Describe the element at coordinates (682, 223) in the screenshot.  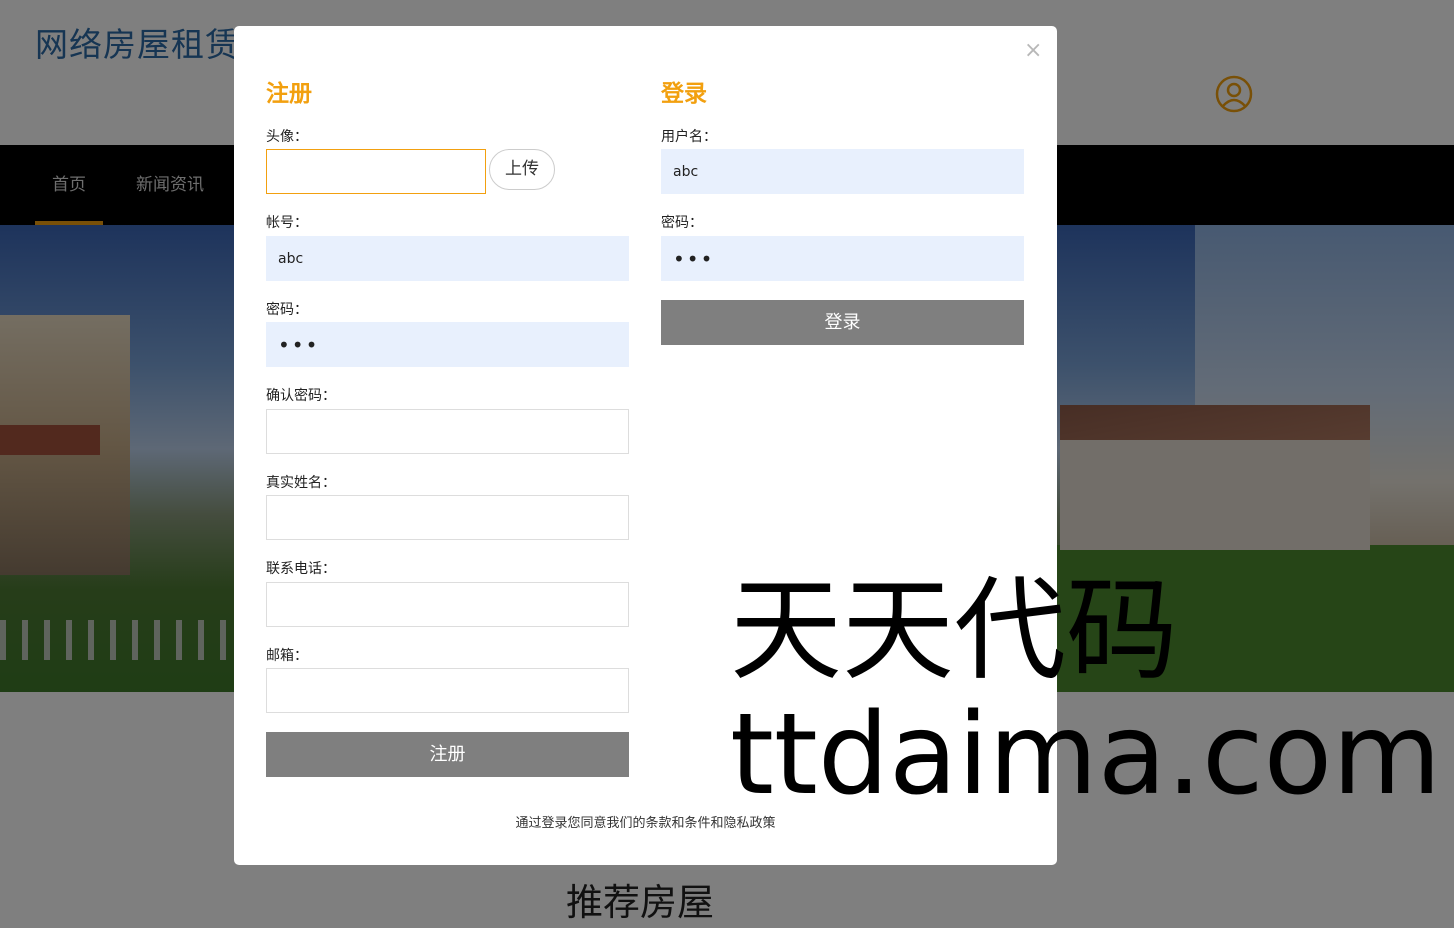
I see `login-password-label: 密码：` at that location.